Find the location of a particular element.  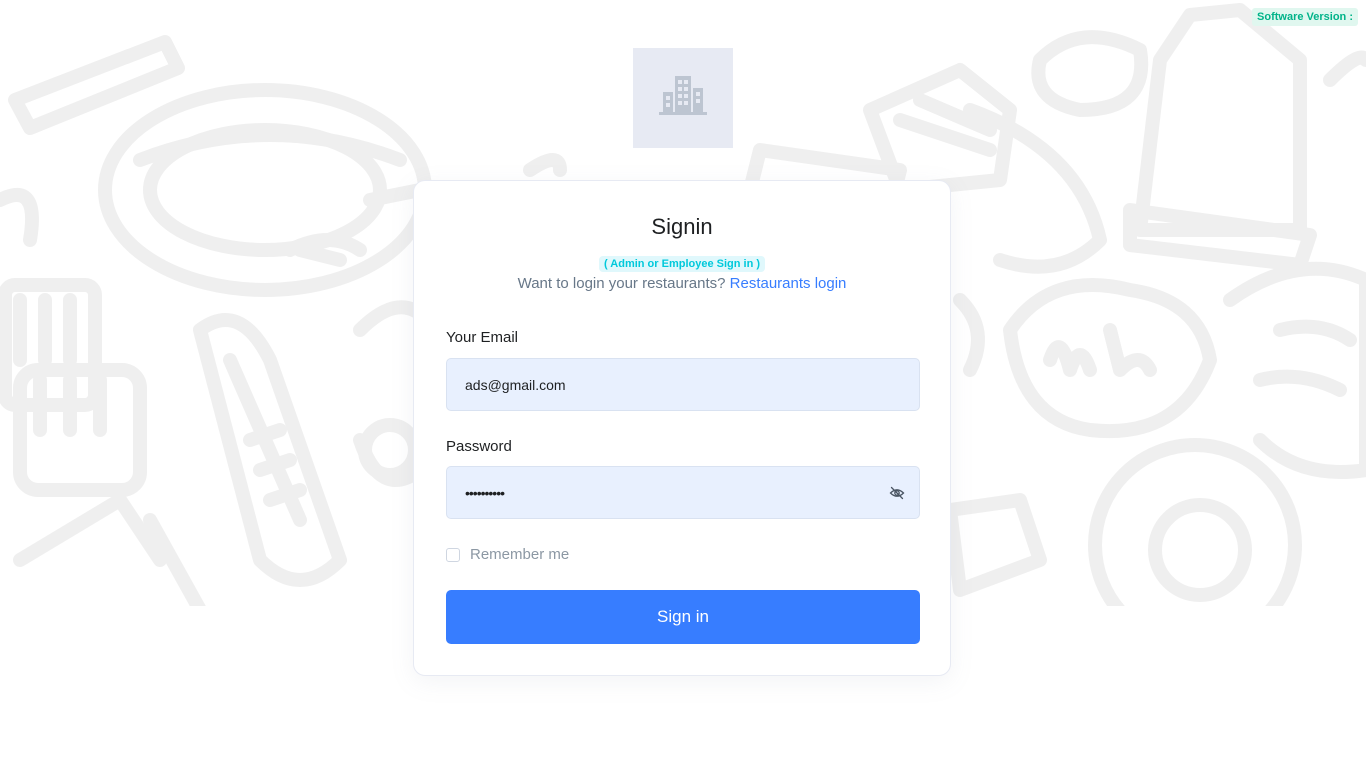

software-version-badge: Software Version : is located at coordinates (1305, 17).